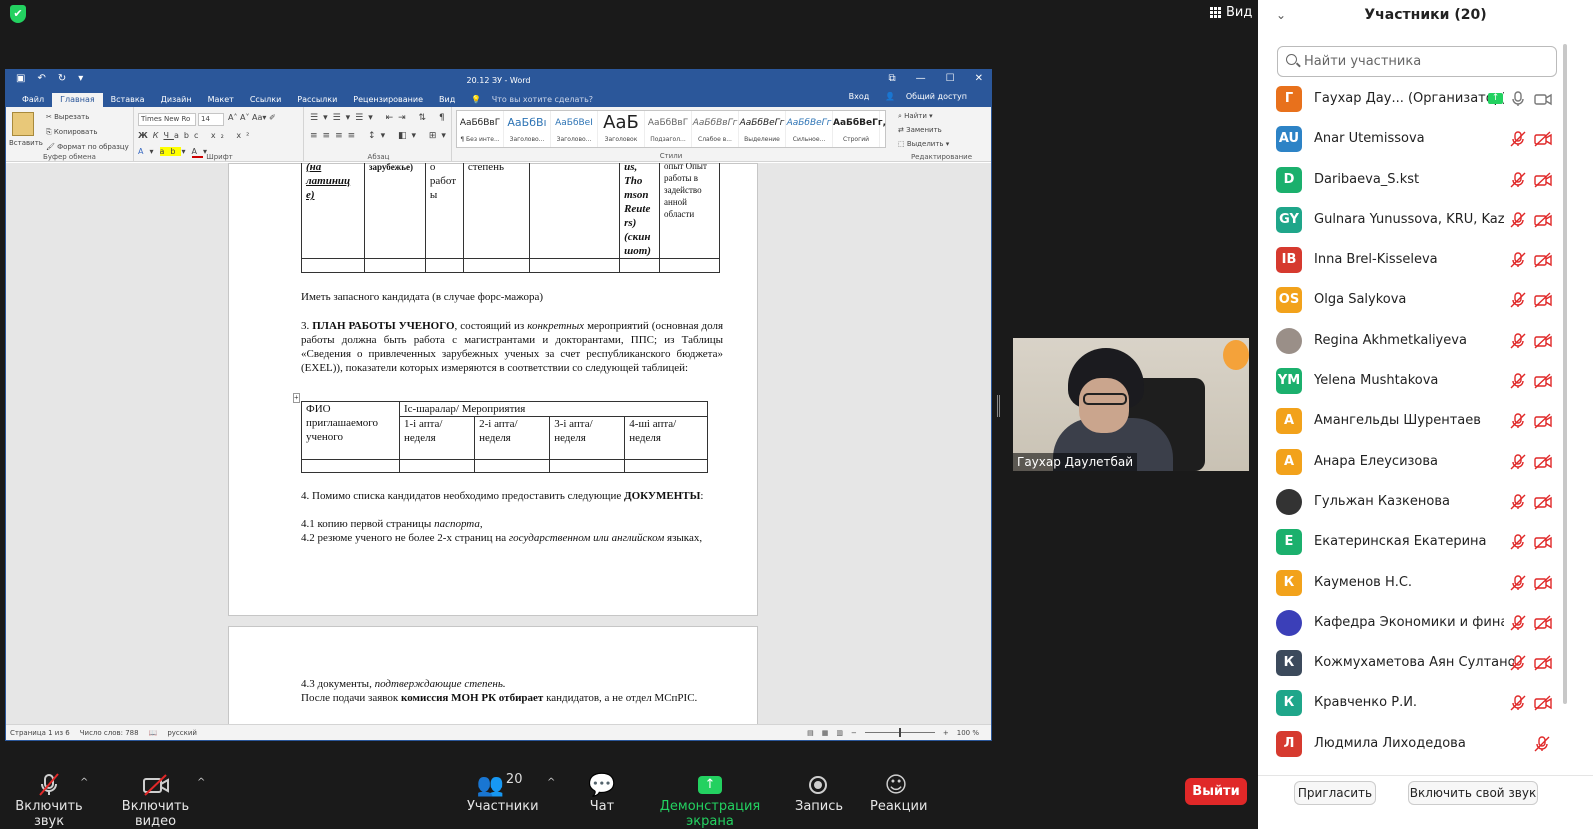  What do you see at coordinates (1418, 584) in the screenshot?
I see `participant-row: К Кауменов Н.С.` at bounding box center [1418, 584].